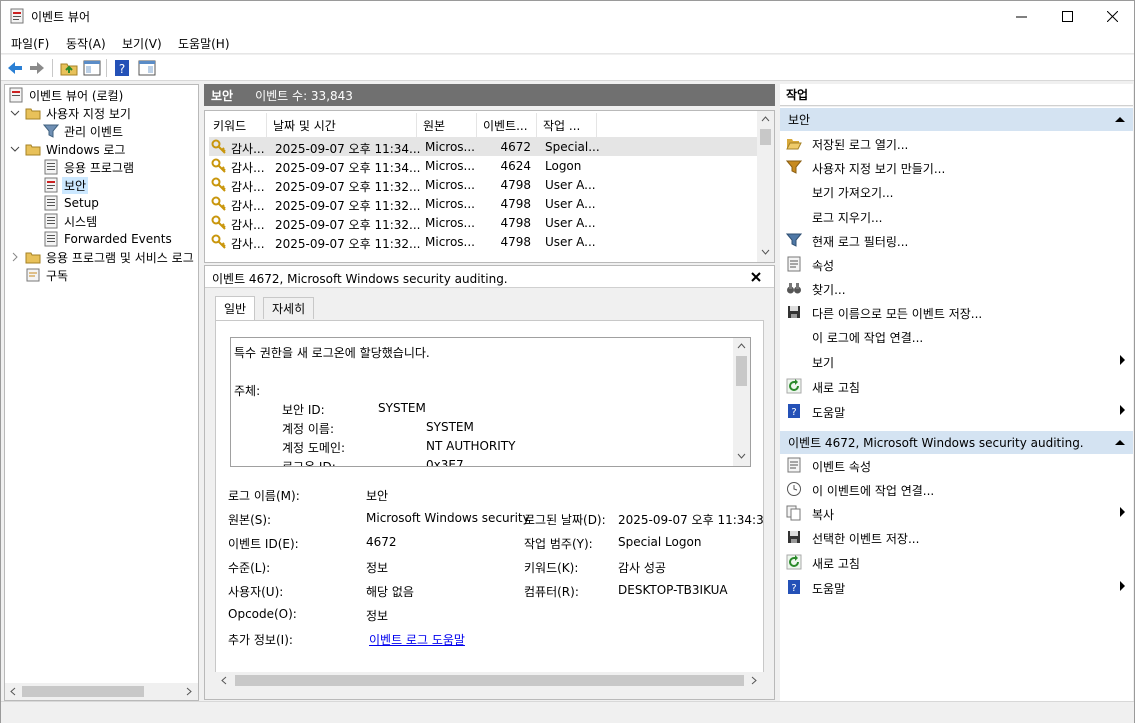  Describe the element at coordinates (247, 391) in the screenshot. I see `message-subject: 주체:` at that location.